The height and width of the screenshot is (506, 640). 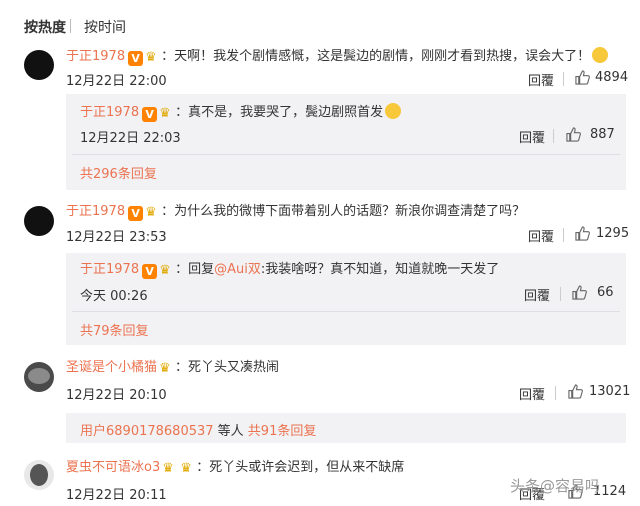 I want to click on reply-time: 12月22日 22:03, so click(x=130, y=138).